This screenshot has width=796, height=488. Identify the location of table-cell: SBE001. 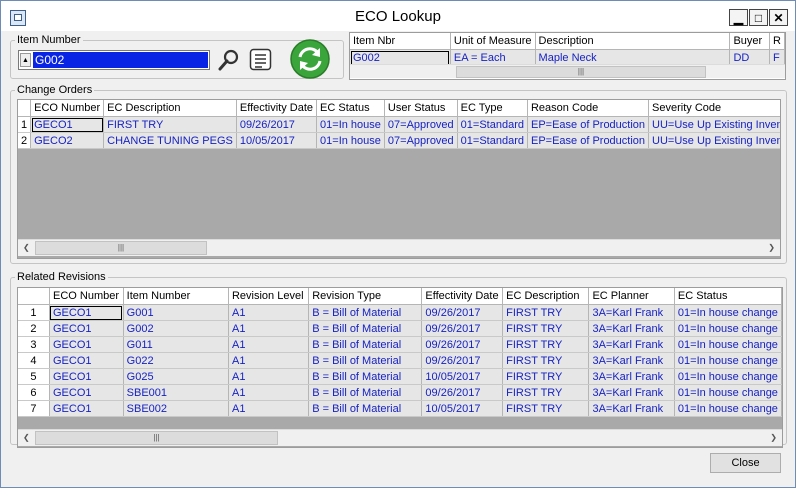
(176, 392).